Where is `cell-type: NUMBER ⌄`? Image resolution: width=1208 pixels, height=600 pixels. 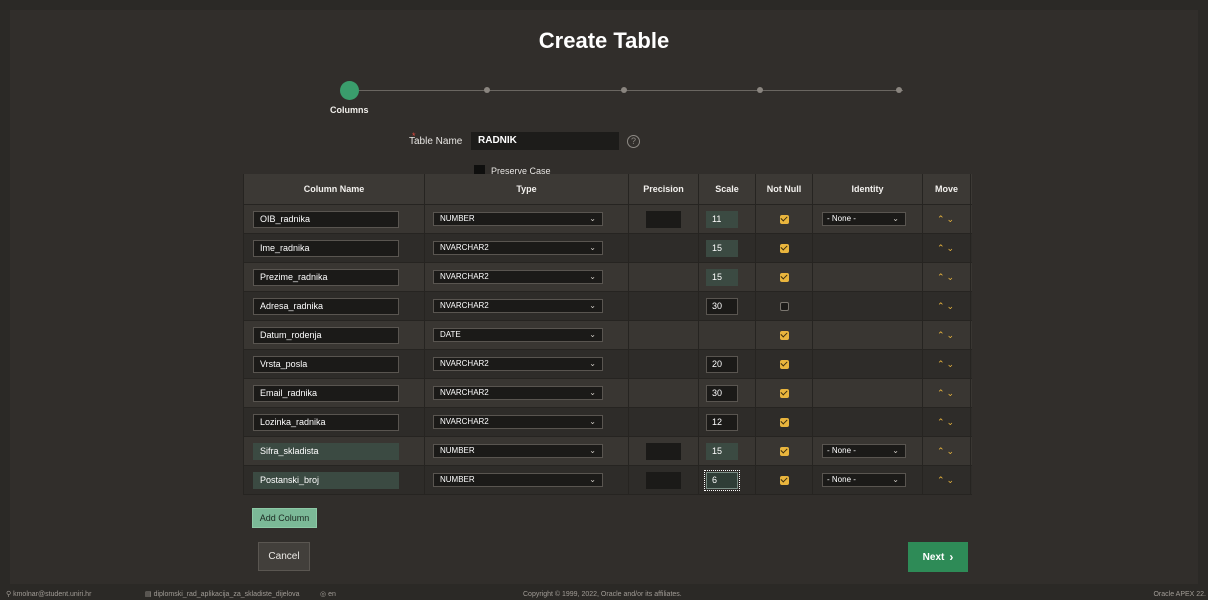
cell-type: NUMBER ⌄ is located at coordinates (527, 451).